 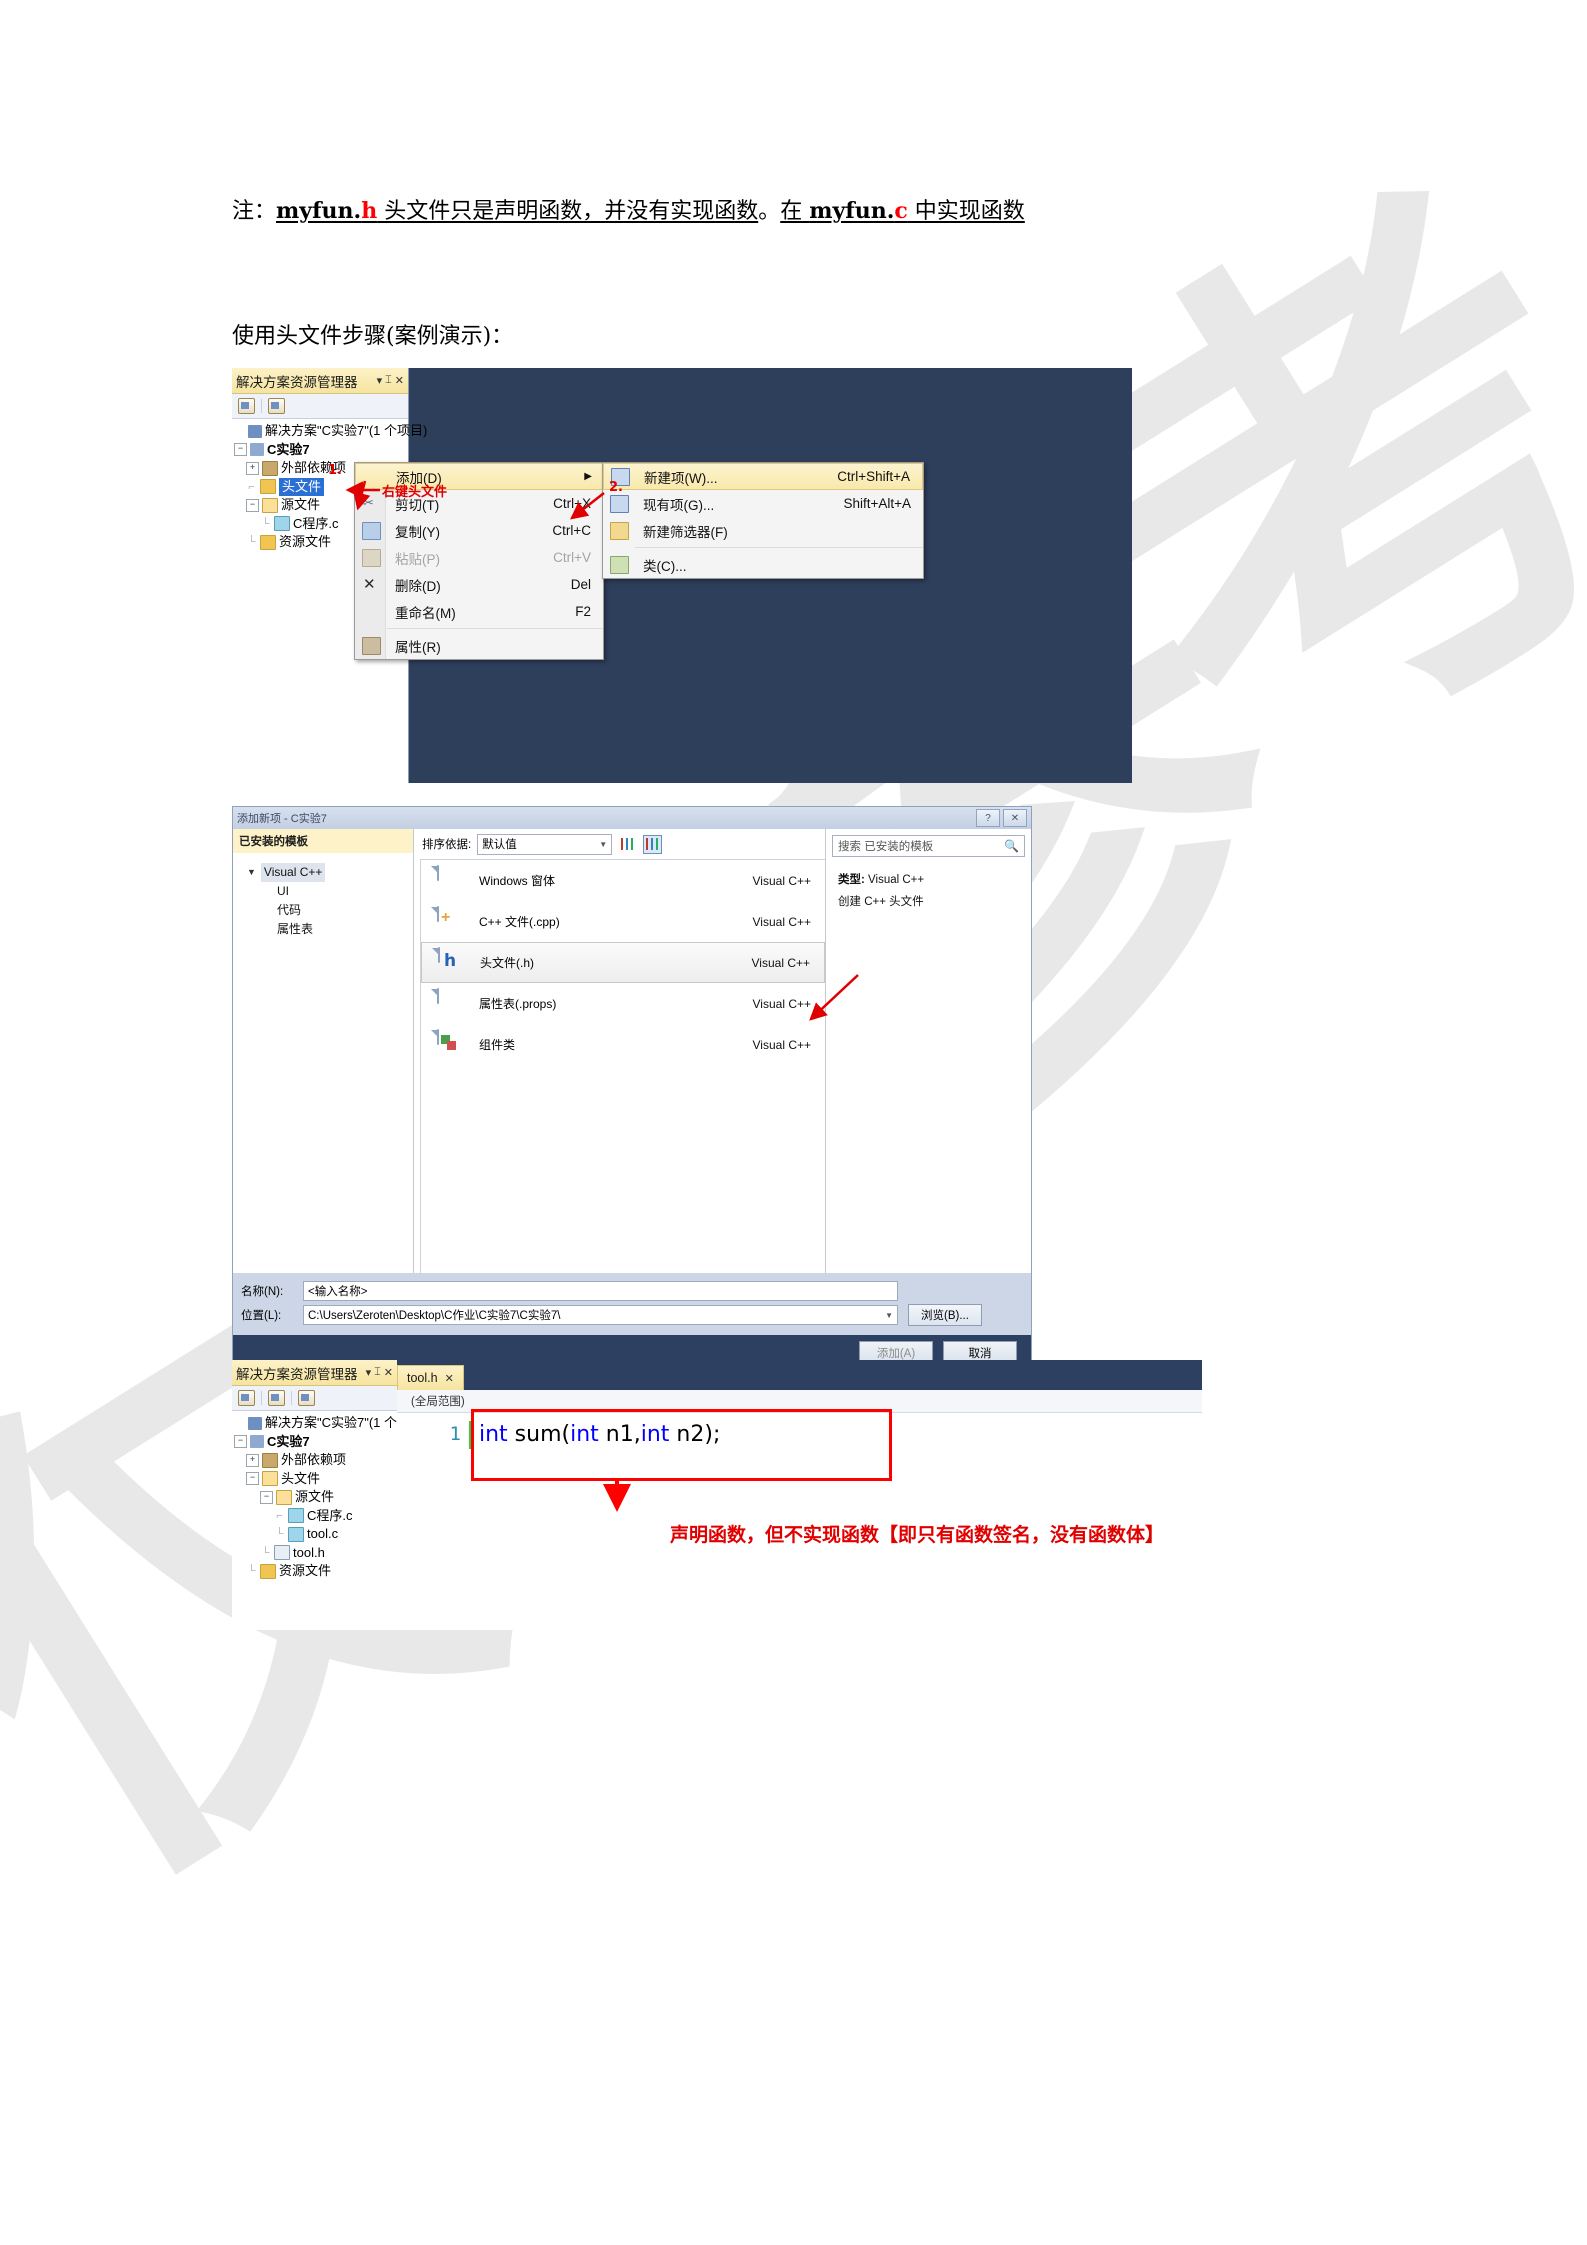 What do you see at coordinates (616, 487) in the screenshot?
I see `annotation-step-2: 2.` at bounding box center [616, 487].